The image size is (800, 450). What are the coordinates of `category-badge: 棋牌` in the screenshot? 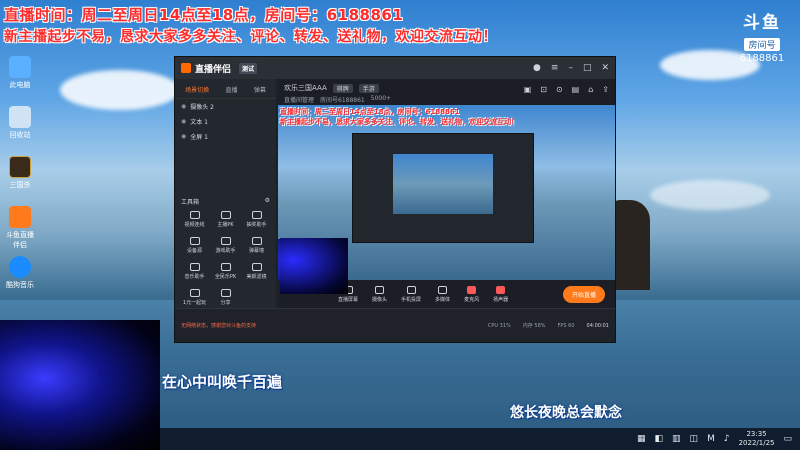 It's located at (342, 88).